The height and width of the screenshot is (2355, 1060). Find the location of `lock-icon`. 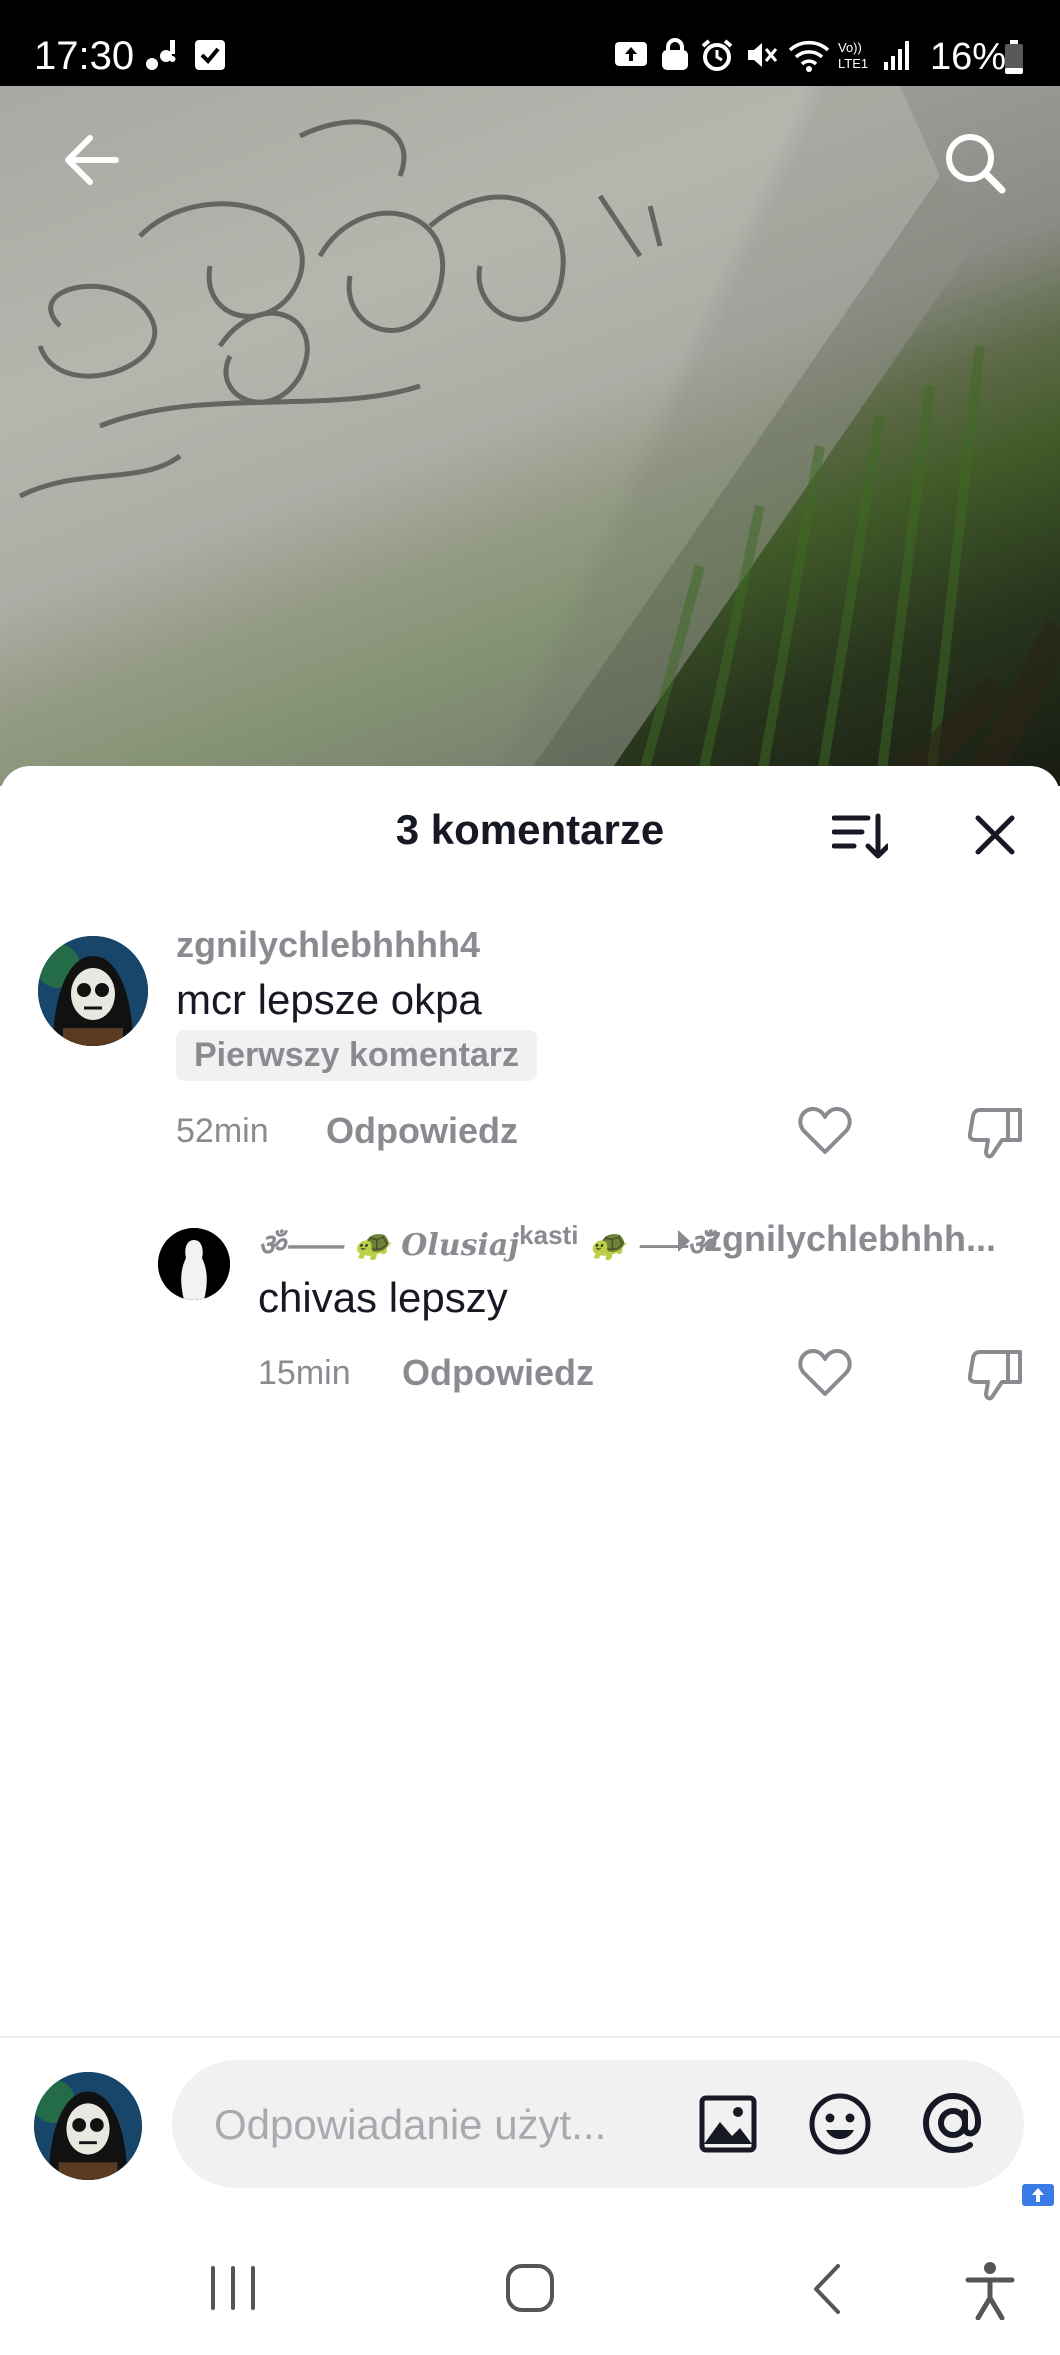

lock-icon is located at coordinates (675, 57).